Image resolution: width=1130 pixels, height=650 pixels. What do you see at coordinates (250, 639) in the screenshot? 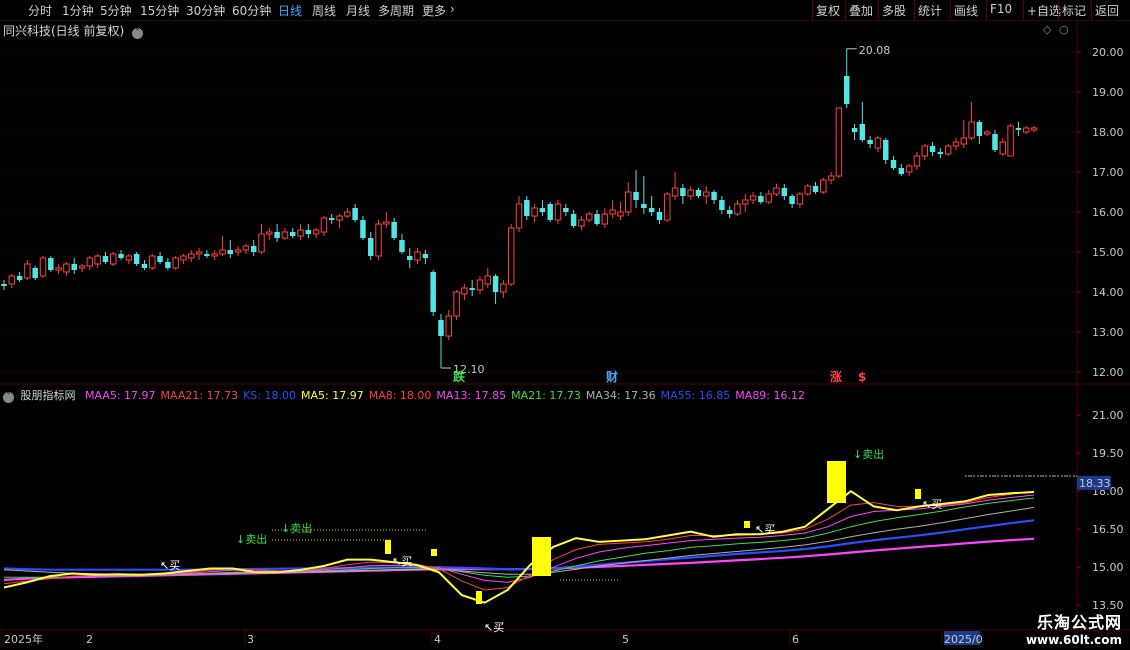
I see `time-label: 3` at bounding box center [250, 639].